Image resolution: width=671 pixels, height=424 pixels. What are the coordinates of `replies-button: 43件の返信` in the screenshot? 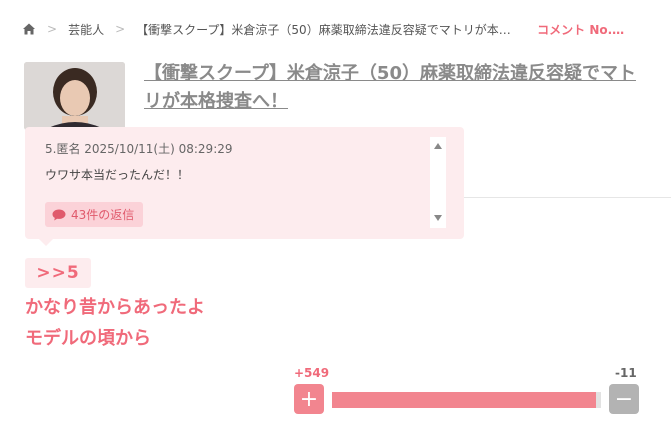 It's located at (94, 214).